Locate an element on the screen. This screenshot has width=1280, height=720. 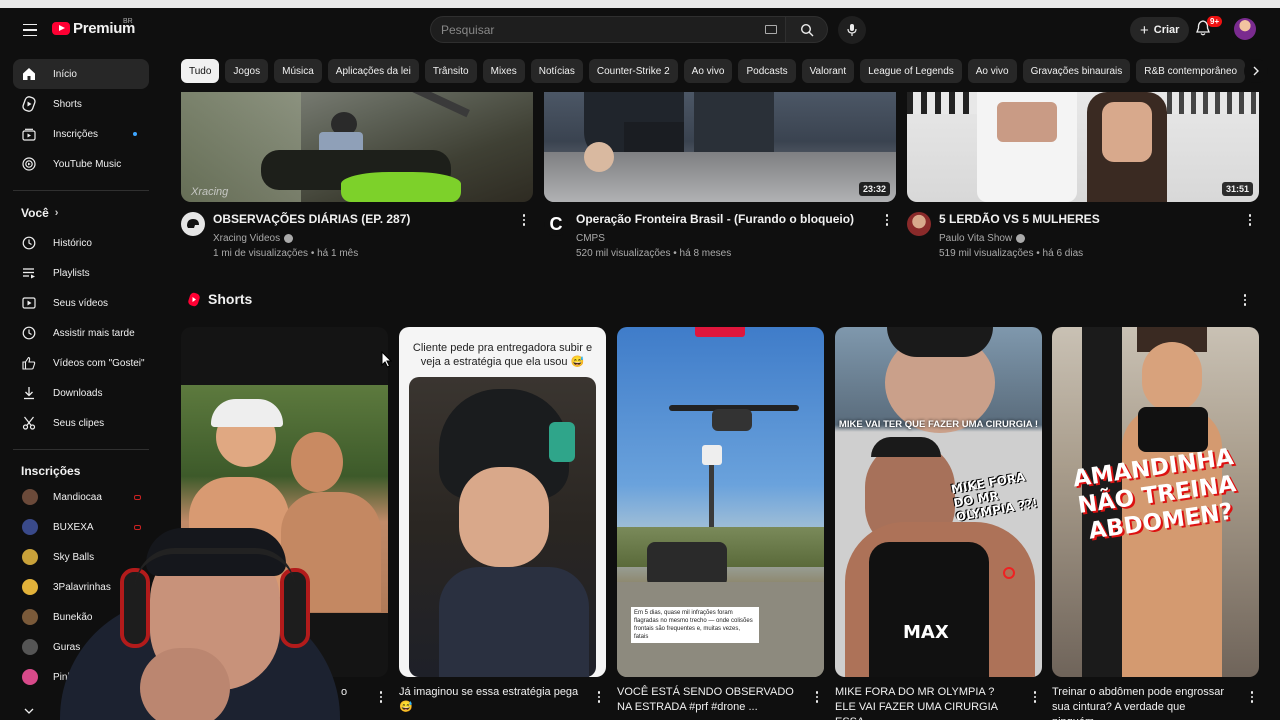
watch-later-icon is located at coordinates (29, 333).